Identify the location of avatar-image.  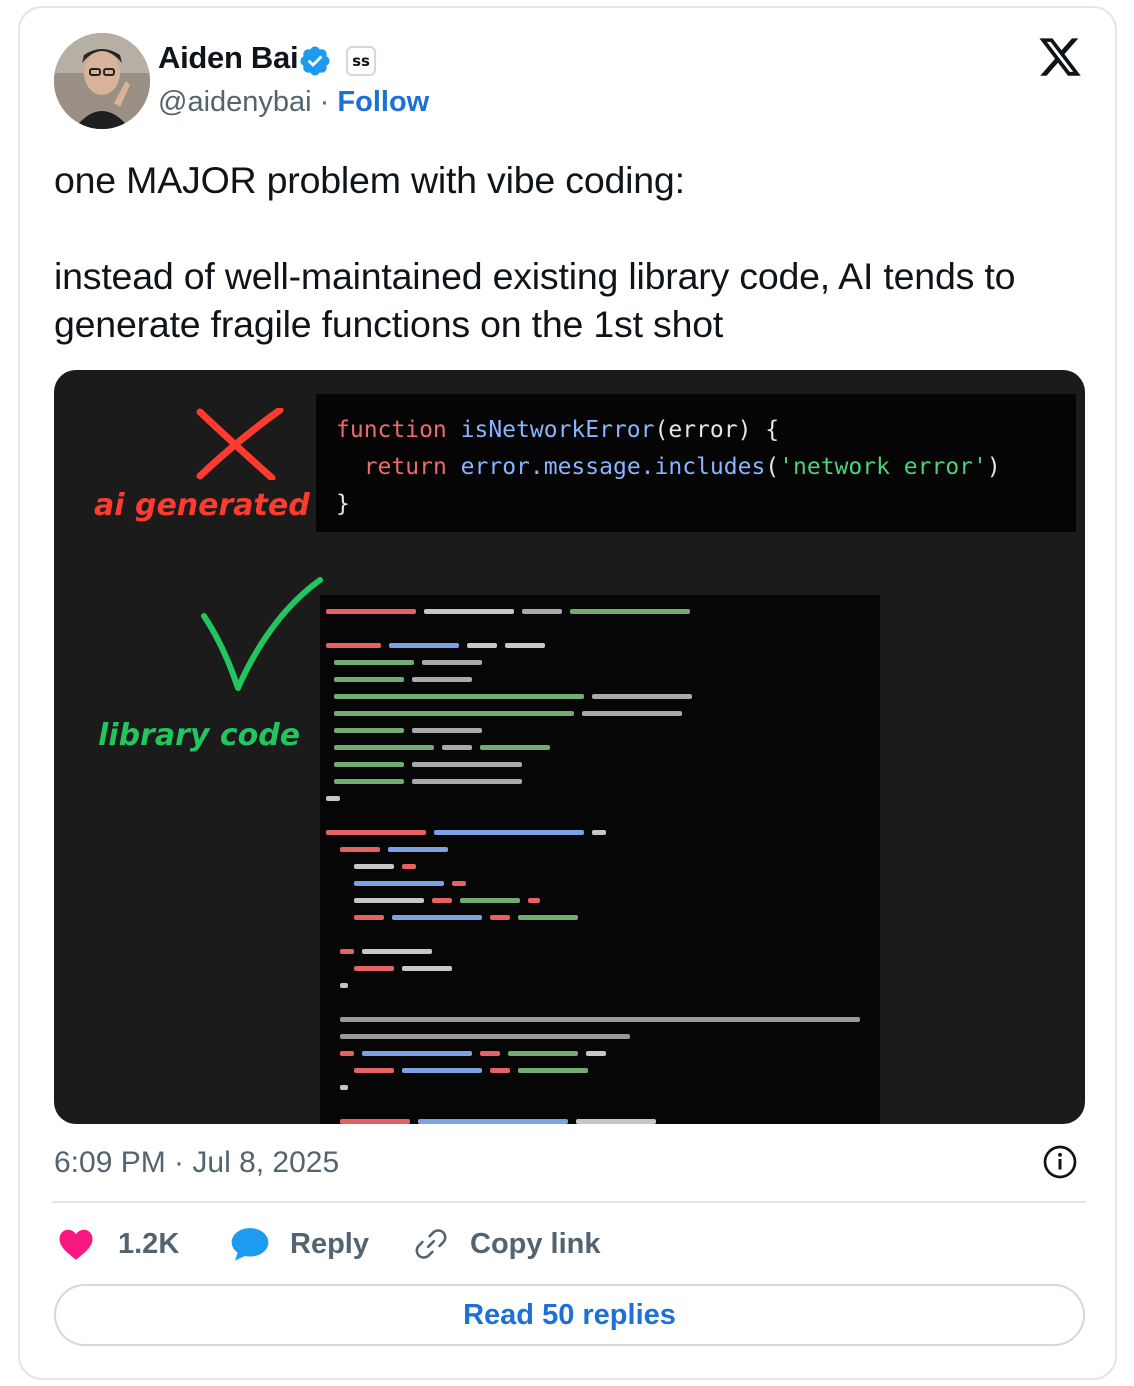
(102, 81).